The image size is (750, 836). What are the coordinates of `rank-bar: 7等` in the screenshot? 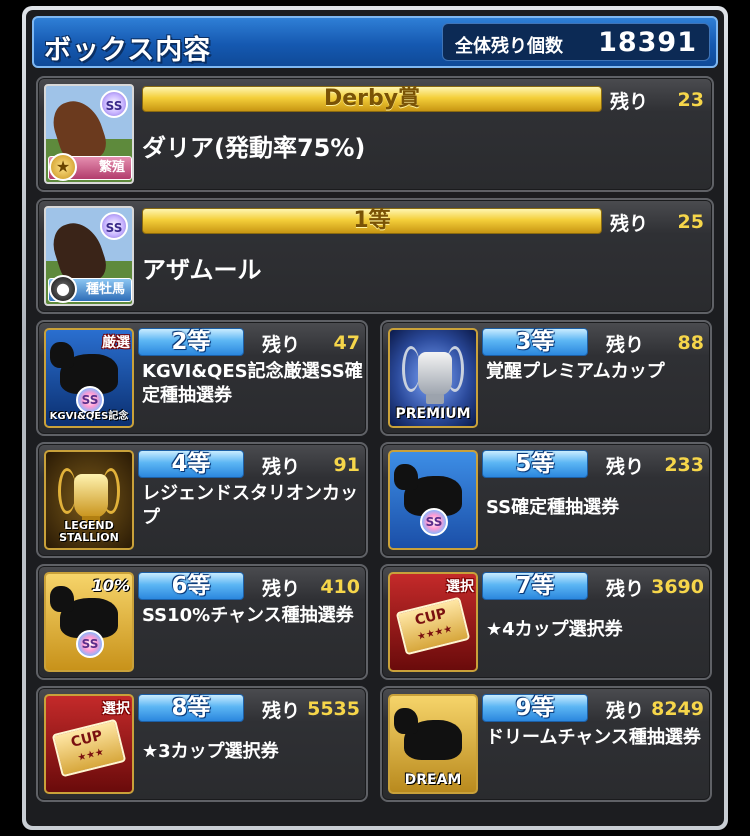 It's located at (535, 586).